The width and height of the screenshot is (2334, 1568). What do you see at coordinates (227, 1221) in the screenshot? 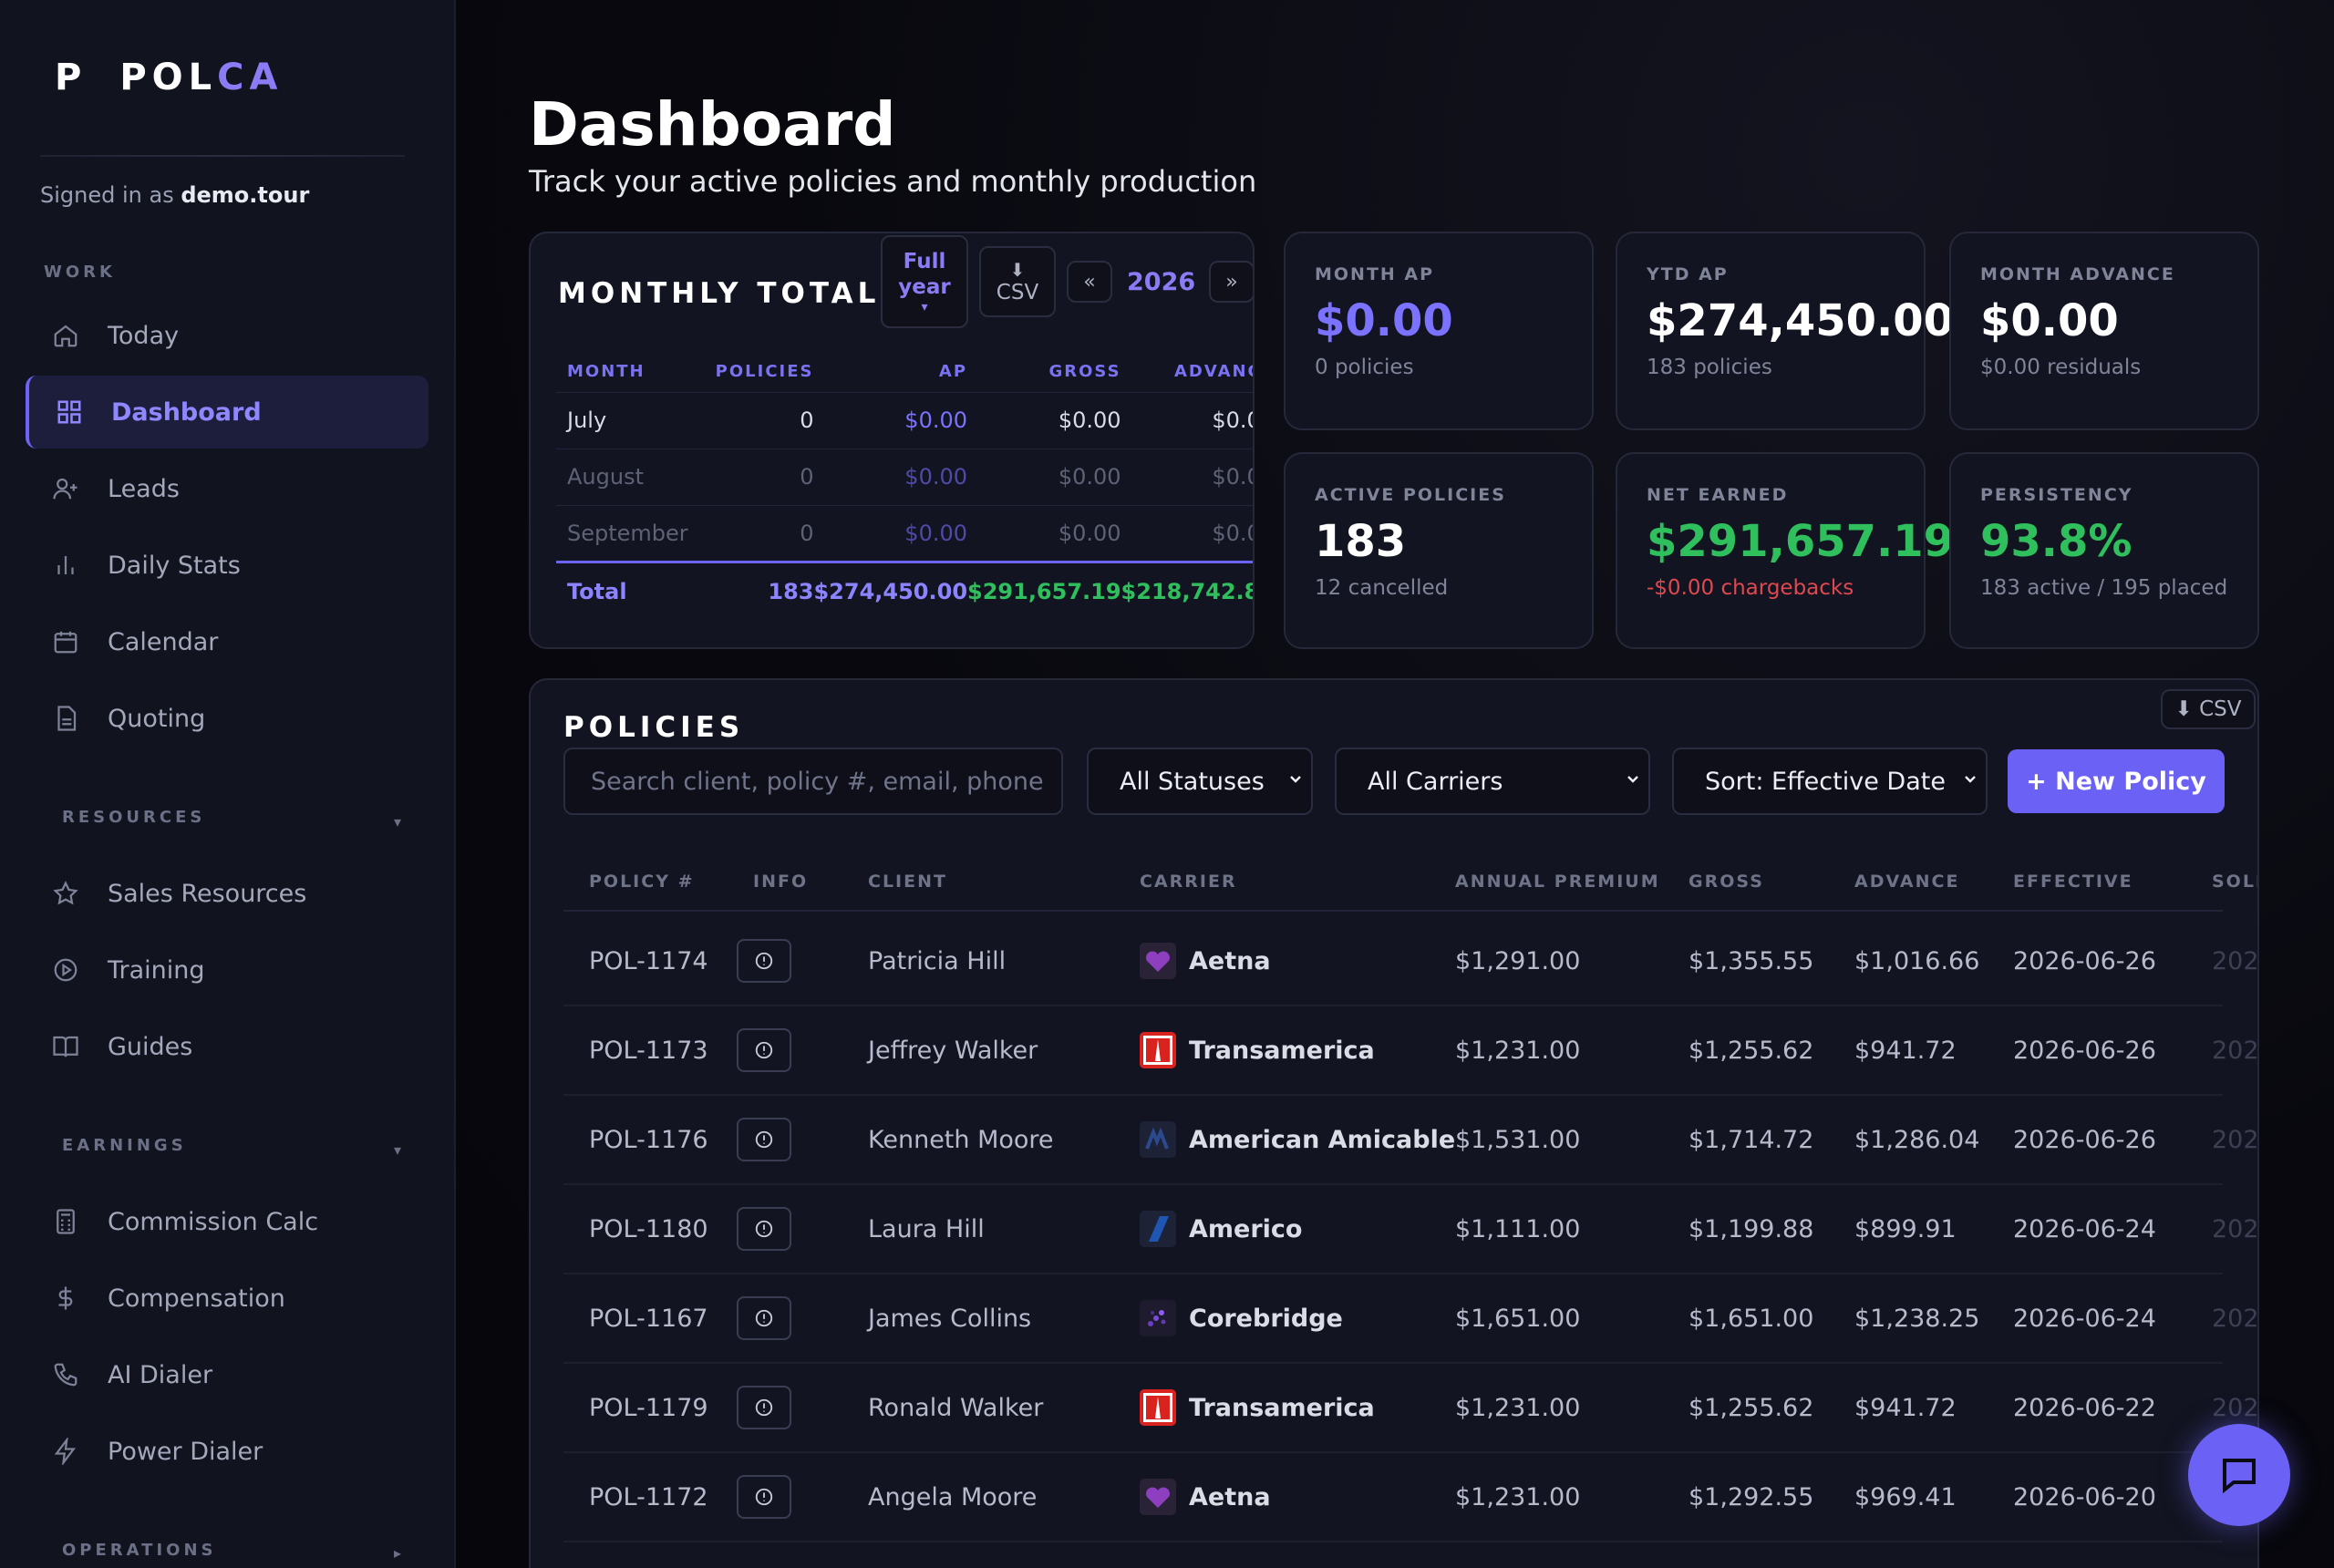
I see `sidebar-item-commission-calc: Commission Calc` at bounding box center [227, 1221].